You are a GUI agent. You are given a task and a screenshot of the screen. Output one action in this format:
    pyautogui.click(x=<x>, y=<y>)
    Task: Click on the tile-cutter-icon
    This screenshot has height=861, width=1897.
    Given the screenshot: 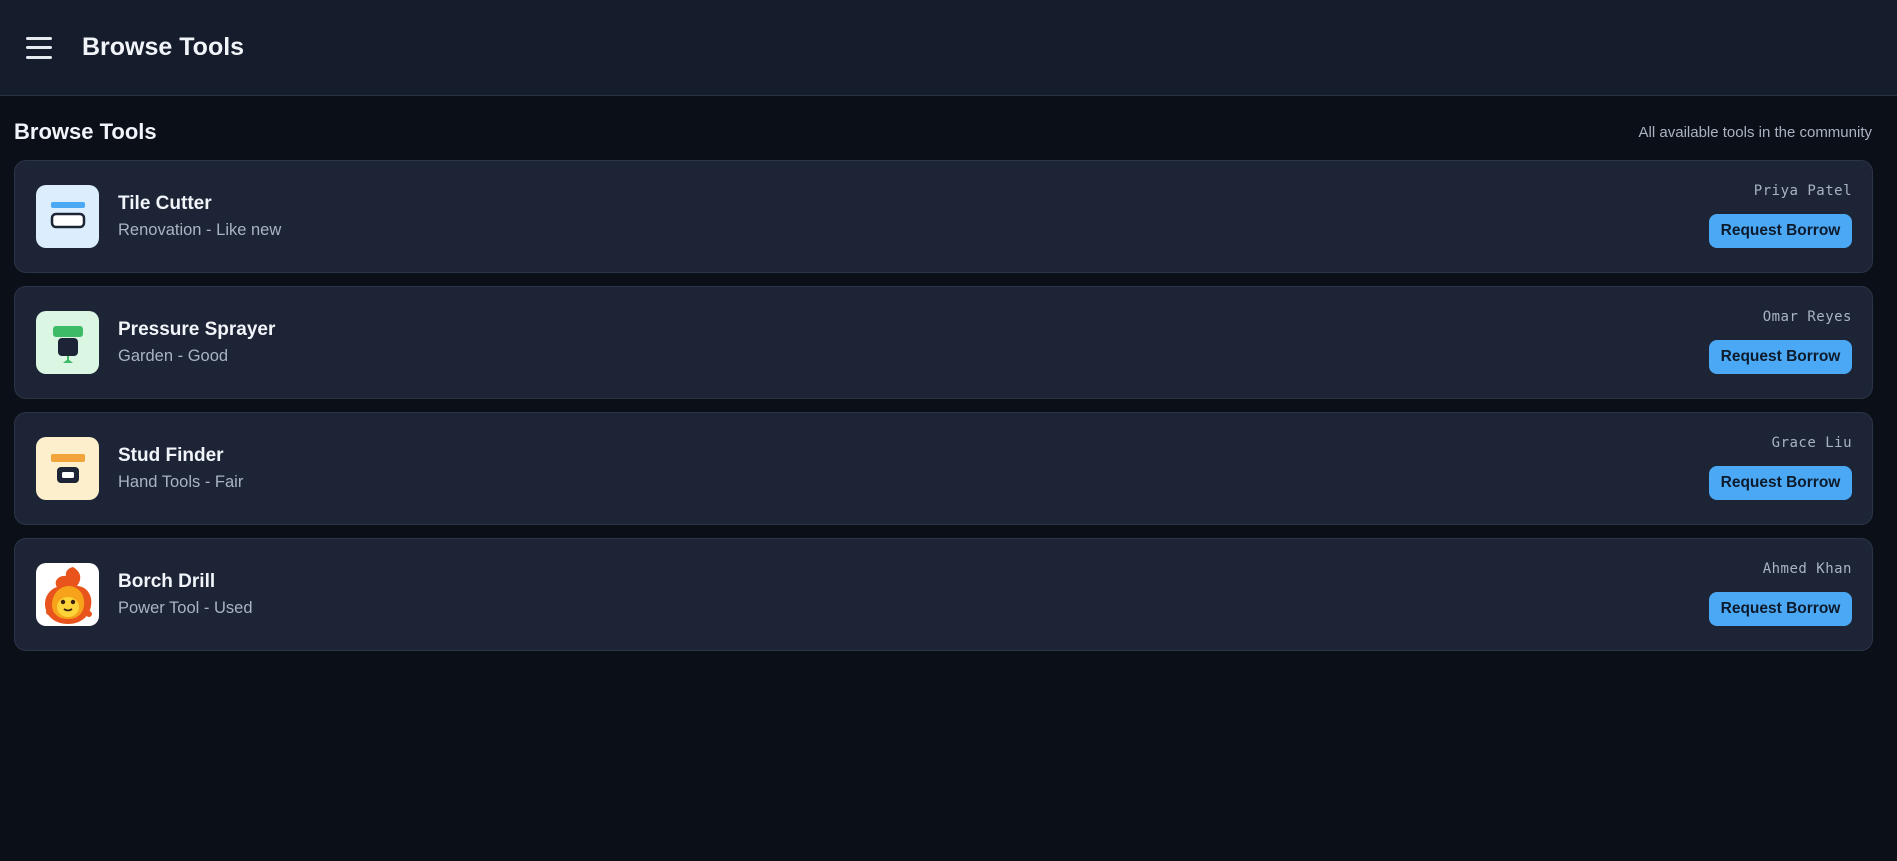 What is the action you would take?
    pyautogui.click(x=67, y=216)
    